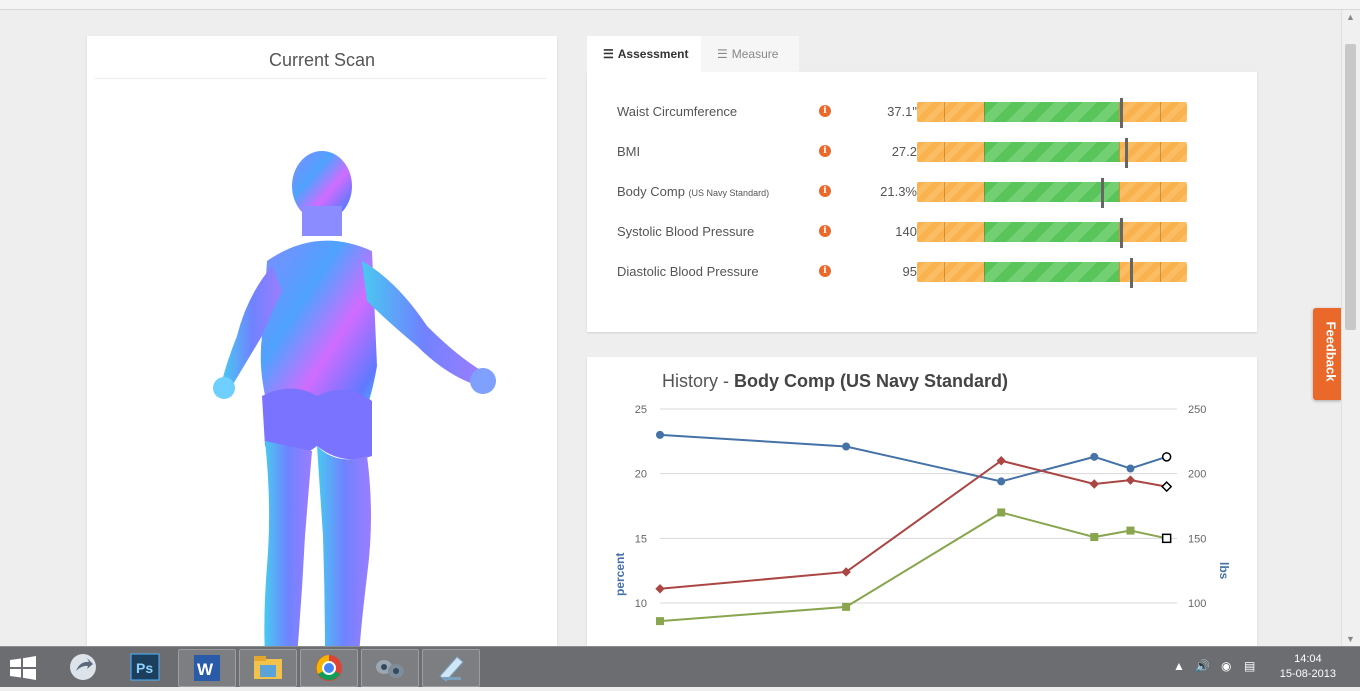 This screenshot has height=691, width=1360. I want to click on metric-name: Diastolic Blood Pressure, so click(688, 271).